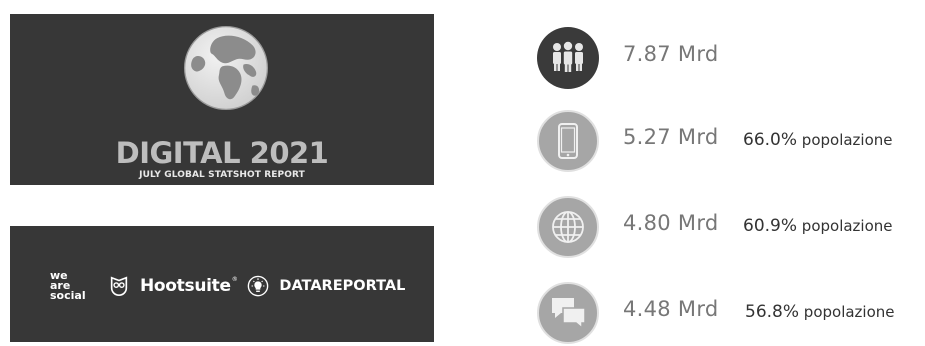  I want to click on stat-percent: 60.9% popolazione, so click(818, 226).